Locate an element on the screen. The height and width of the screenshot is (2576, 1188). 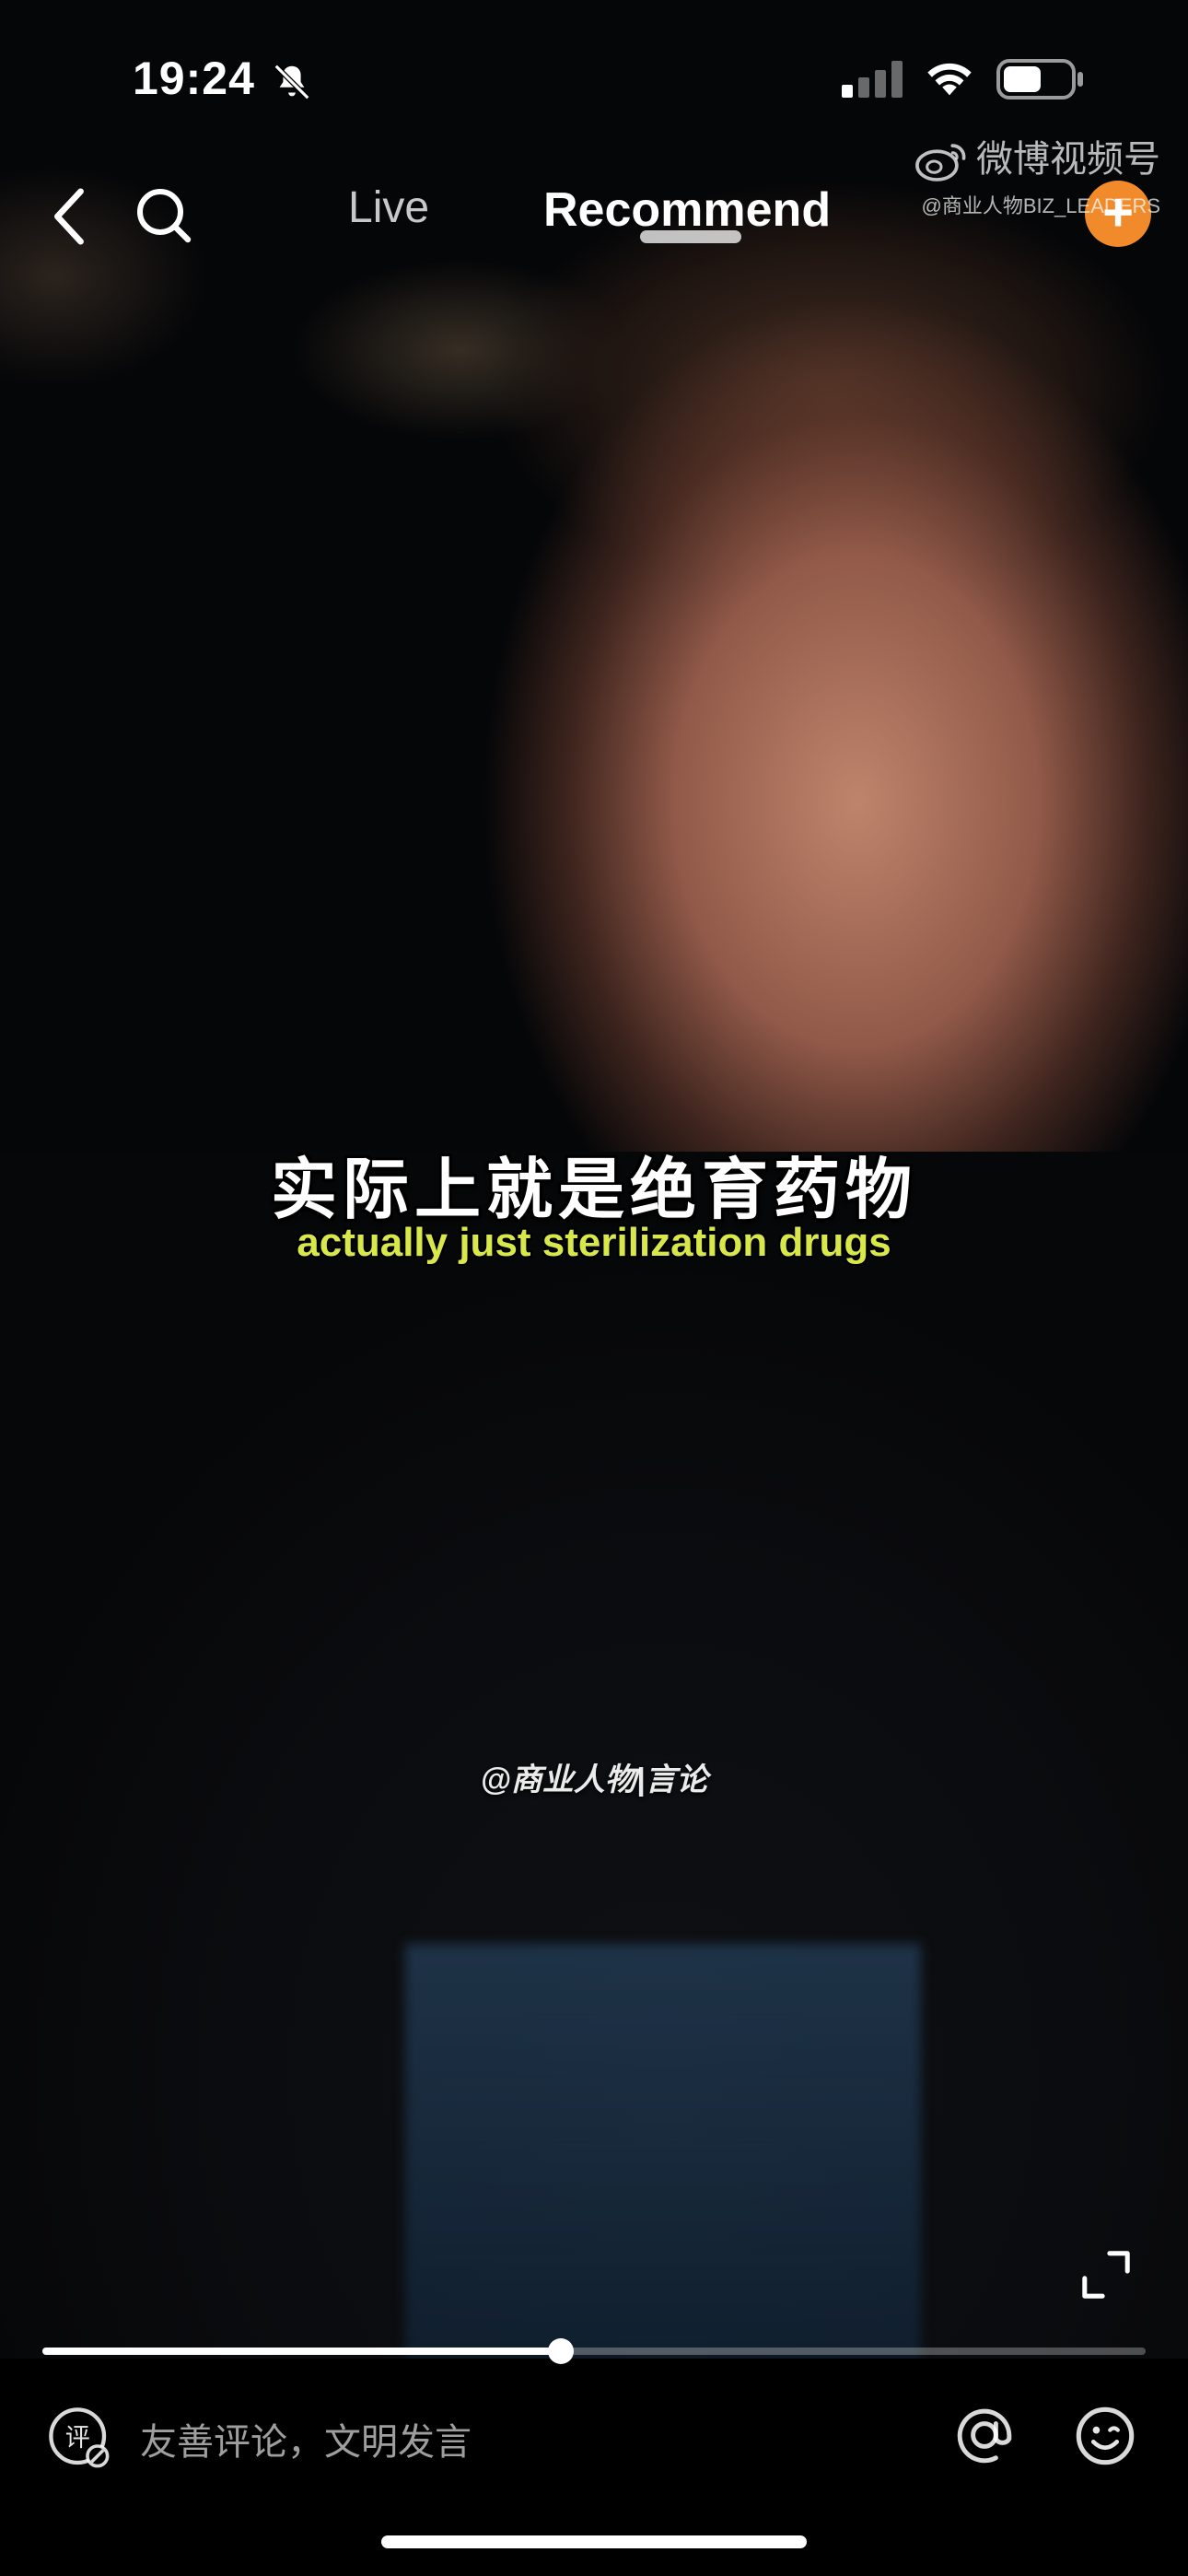
watermark-handle: @商业人物BIZ_LEADERS is located at coordinates (1041, 206).